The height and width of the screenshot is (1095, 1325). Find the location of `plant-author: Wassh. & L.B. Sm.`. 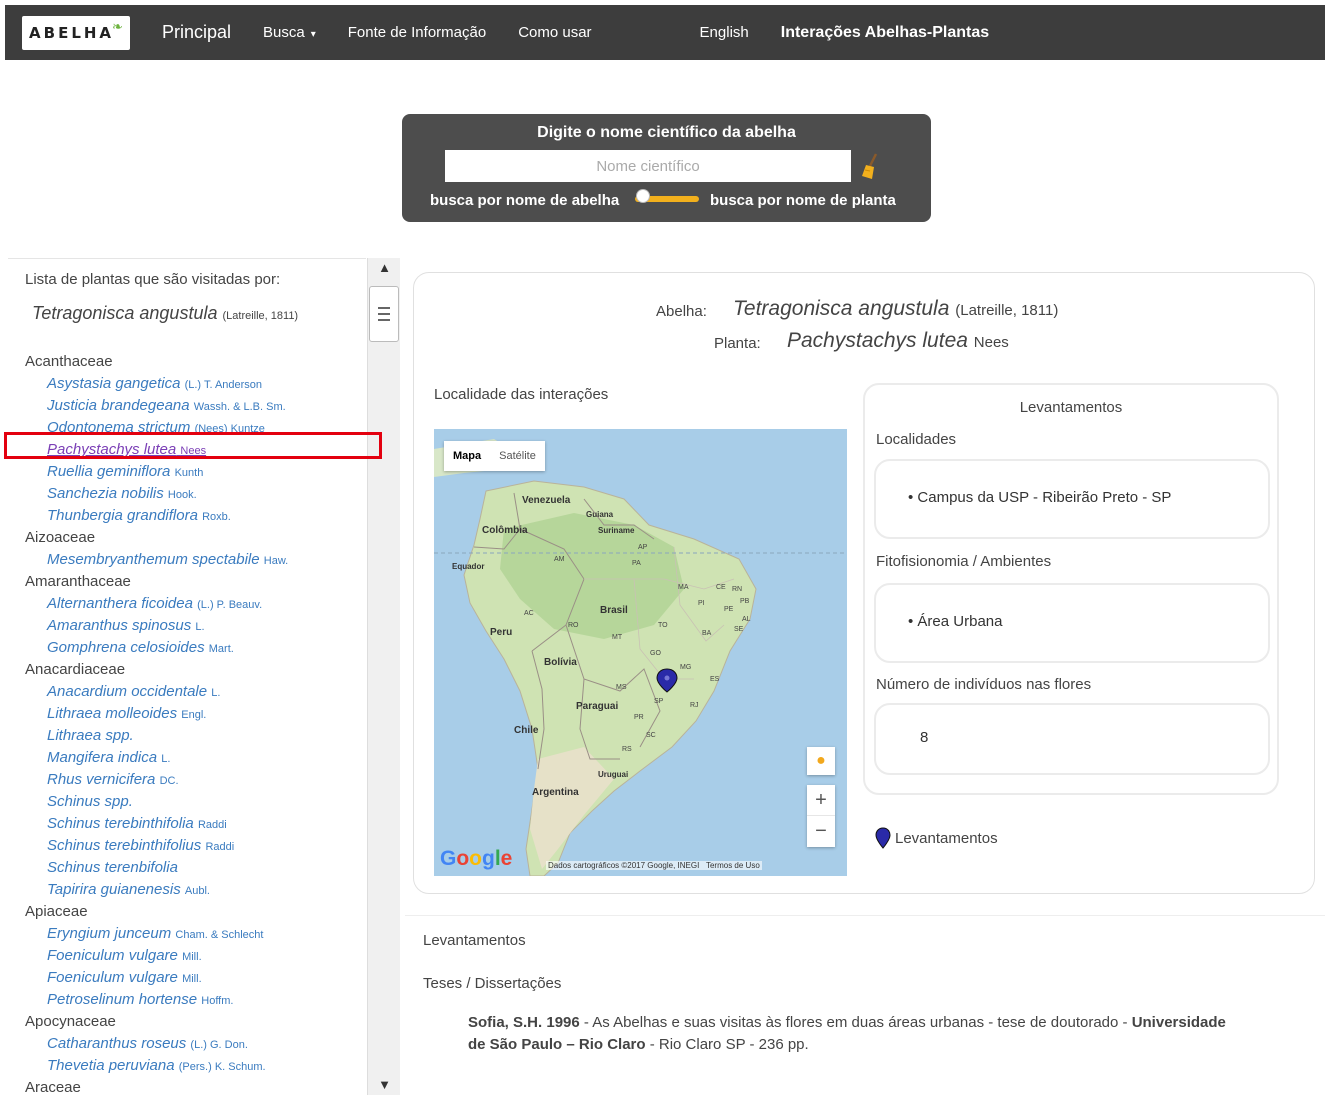

plant-author: Wassh. & L.B. Sm. is located at coordinates (239, 407).